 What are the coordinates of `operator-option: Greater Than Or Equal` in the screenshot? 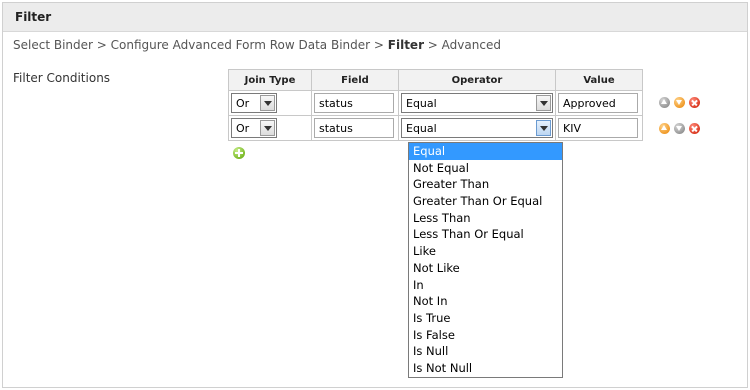 It's located at (485, 201).